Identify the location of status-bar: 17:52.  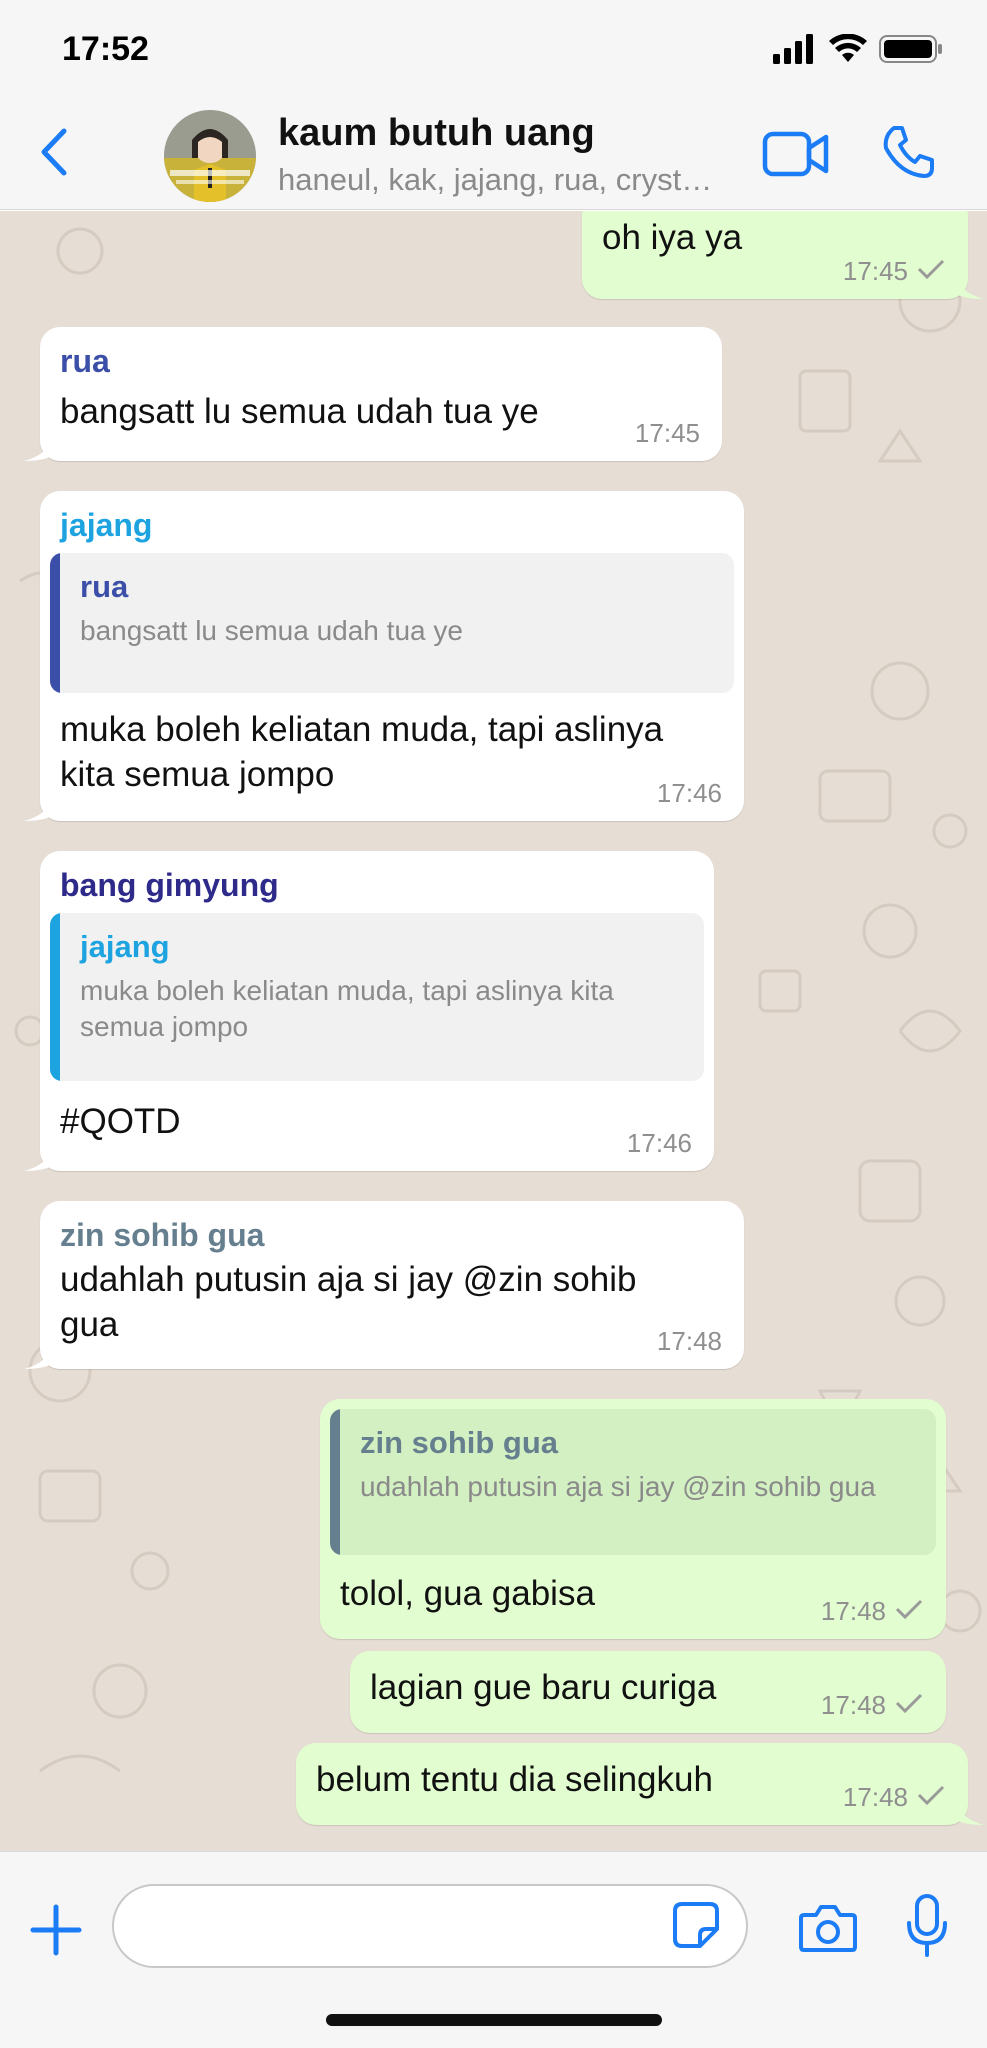
(493, 50).